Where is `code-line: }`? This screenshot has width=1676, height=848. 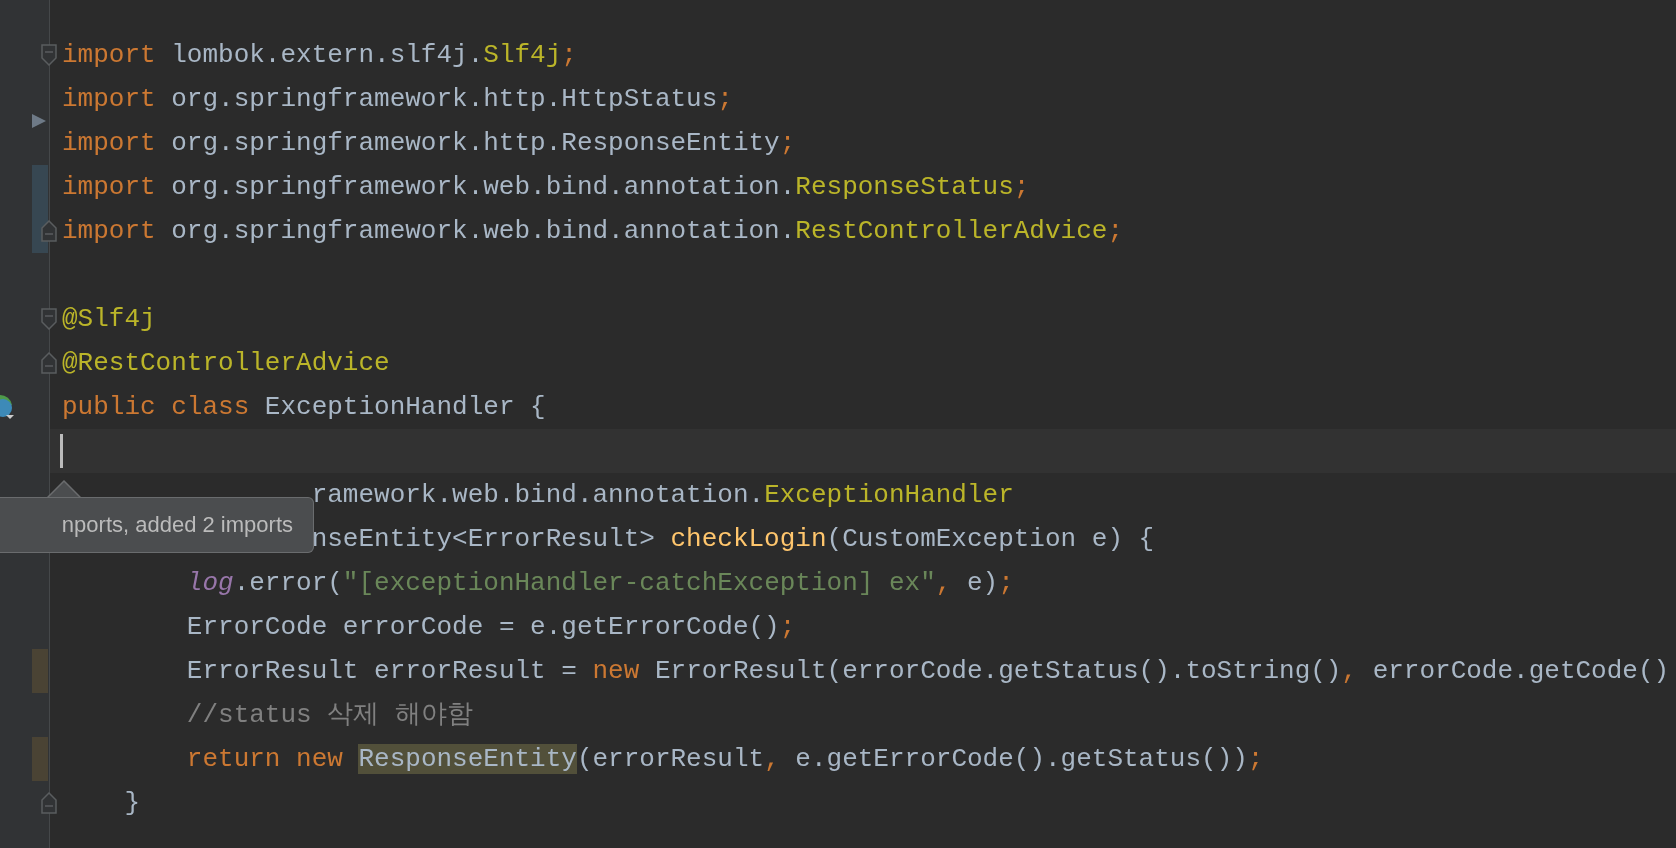 code-line: } is located at coordinates (132, 803).